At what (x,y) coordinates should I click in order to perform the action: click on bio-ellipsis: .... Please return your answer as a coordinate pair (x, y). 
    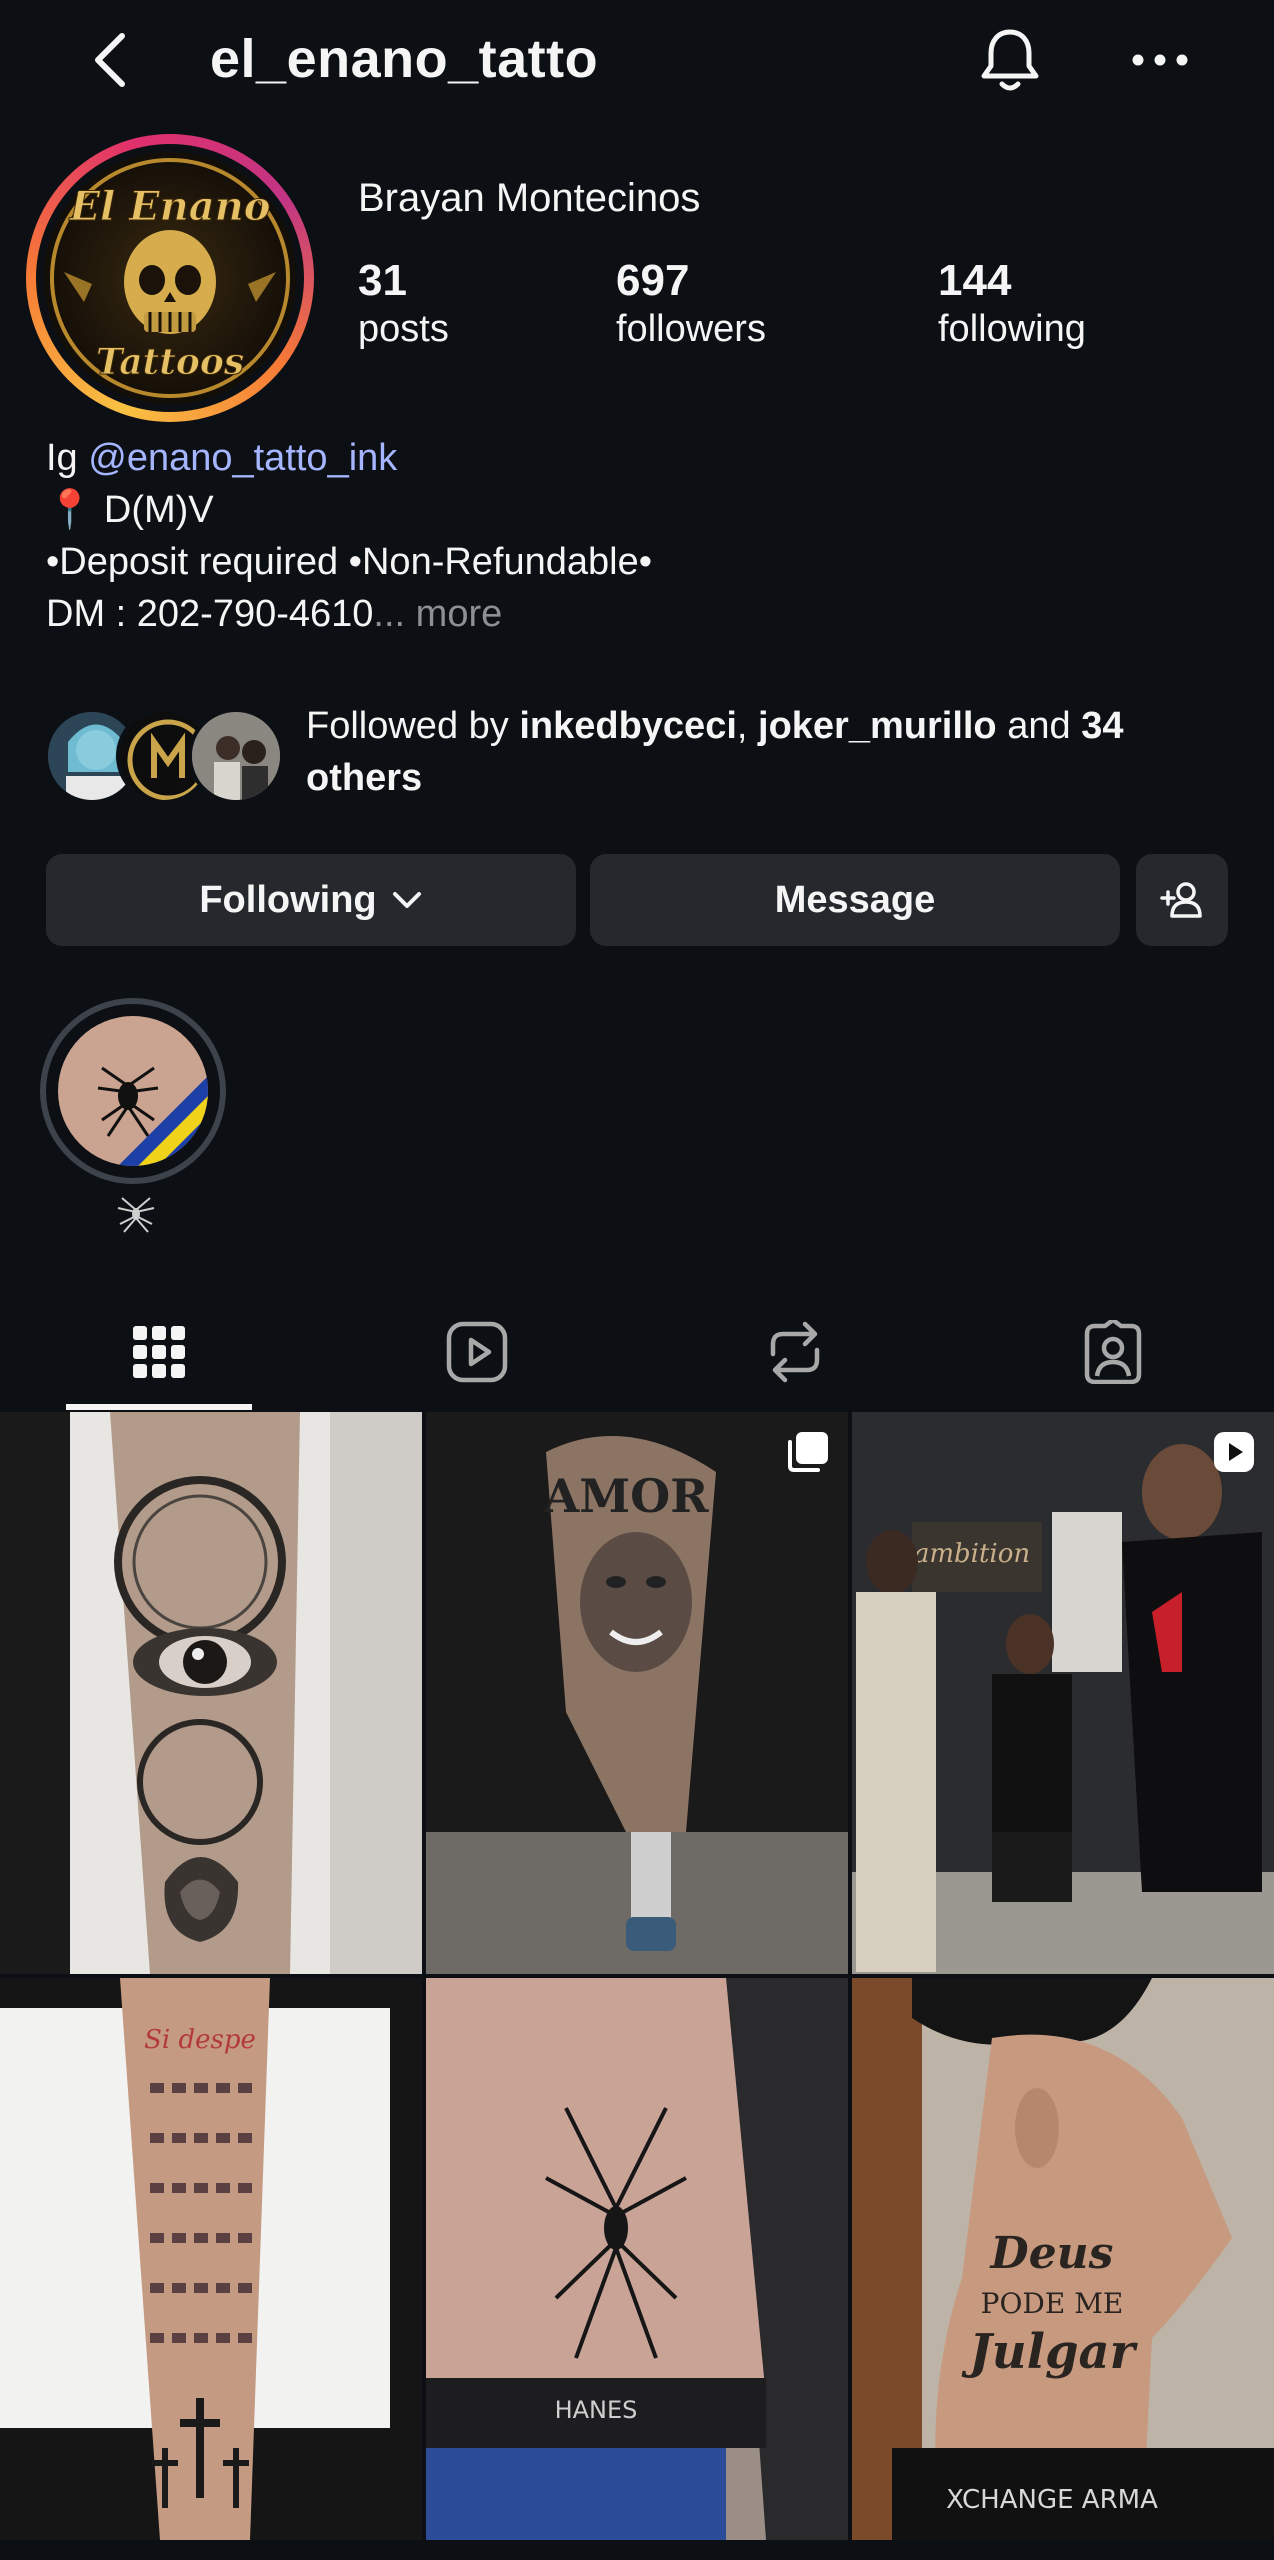
    Looking at the image, I should click on (389, 614).